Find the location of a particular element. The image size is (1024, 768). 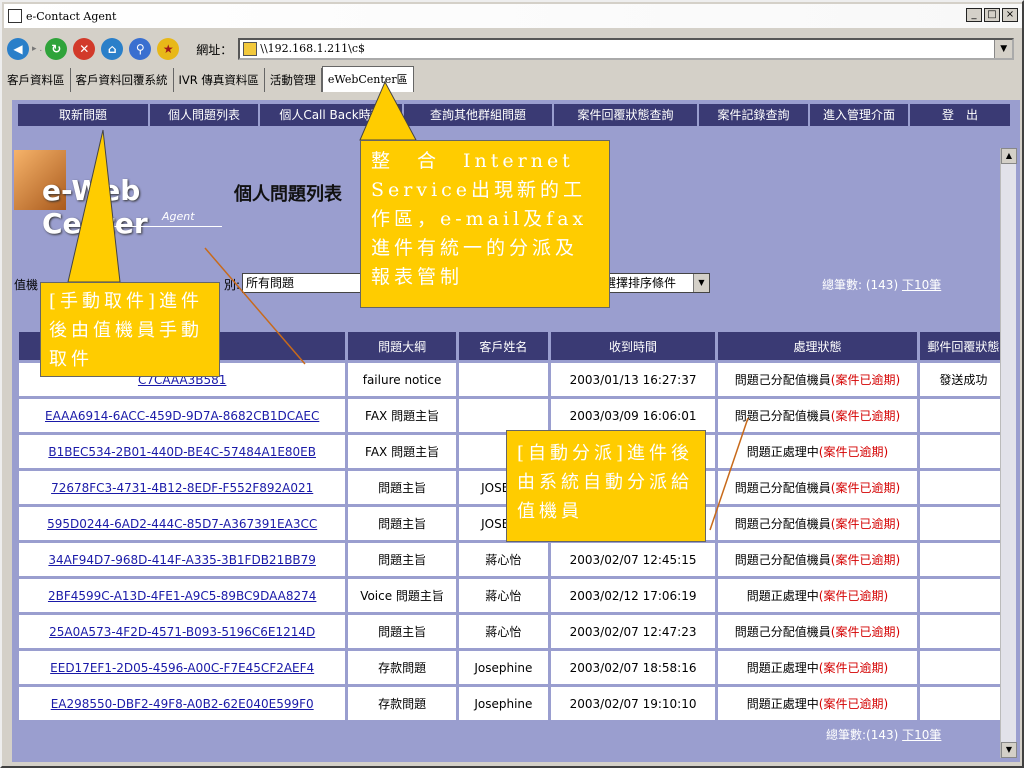

case-id-link: EA298550-DBF2-49F8-A0B2-62E040E599F0 is located at coordinates (182, 703).